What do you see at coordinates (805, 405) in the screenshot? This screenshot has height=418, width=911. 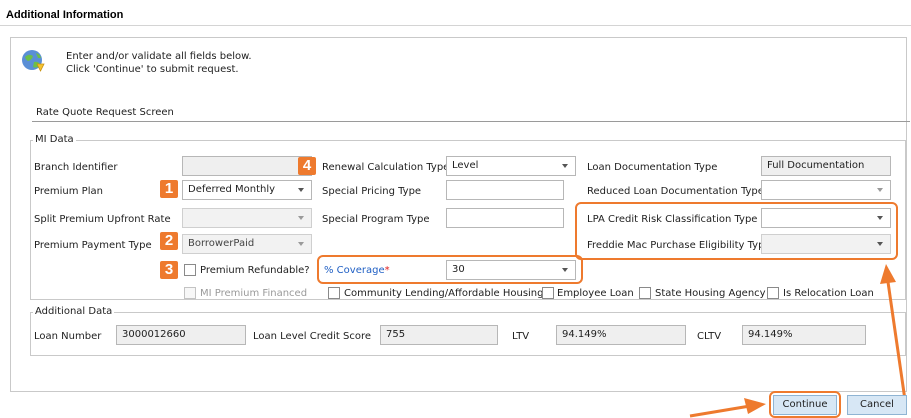 I see `continue-button: Continue` at bounding box center [805, 405].